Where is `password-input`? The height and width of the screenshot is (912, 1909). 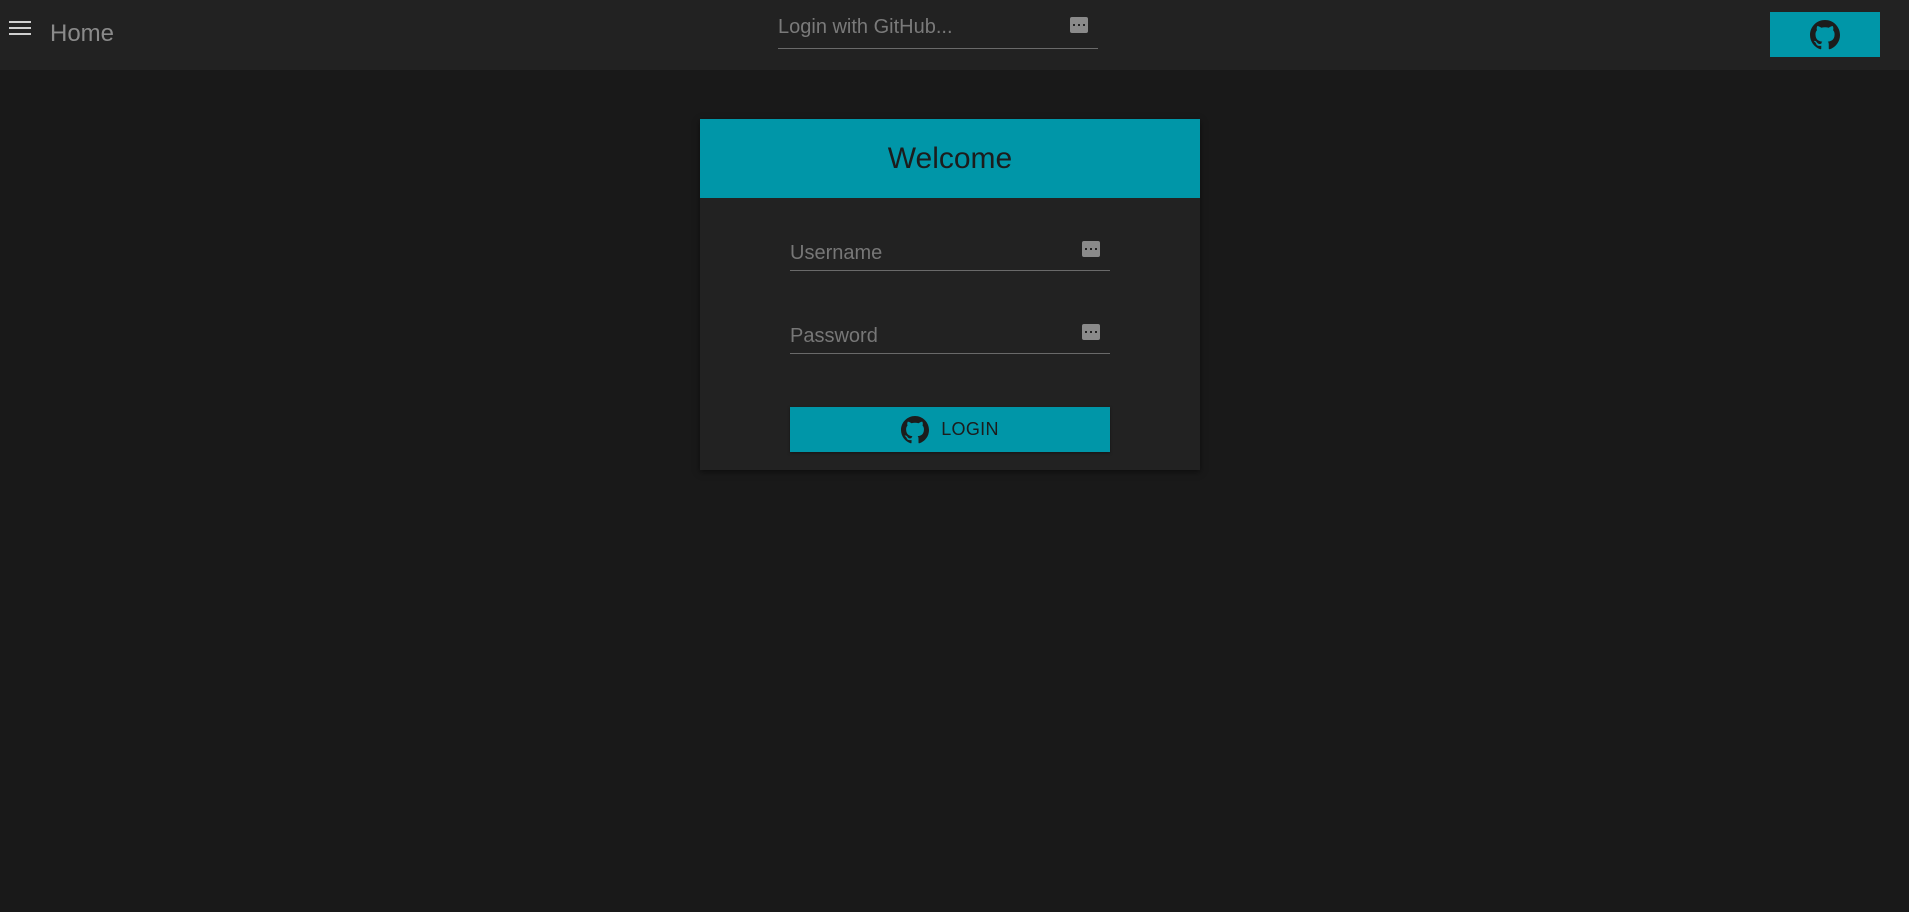
password-input is located at coordinates (935, 336).